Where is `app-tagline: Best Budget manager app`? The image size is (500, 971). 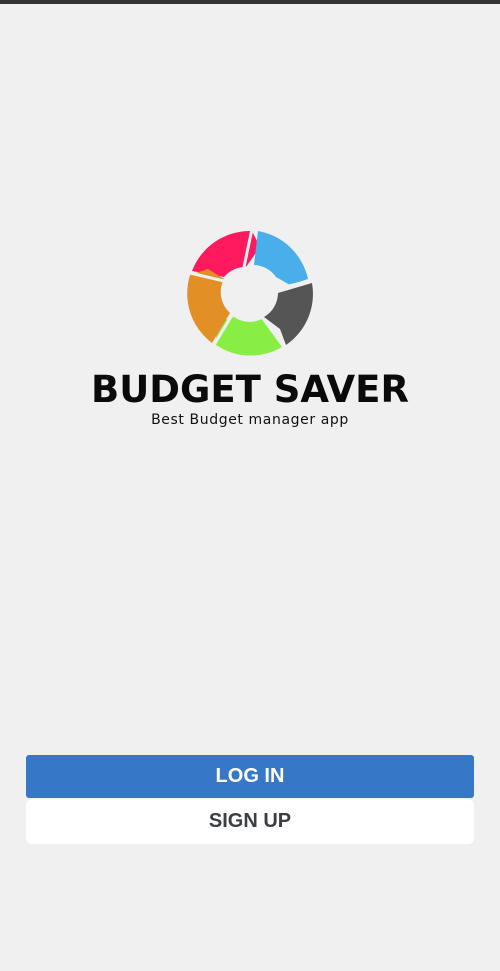
app-tagline: Best Budget manager app is located at coordinates (250, 420).